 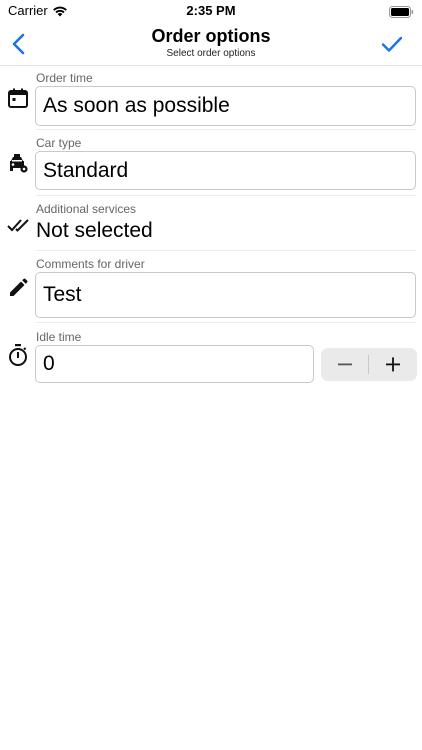 I want to click on order-time-label: Order time, so click(x=64, y=78).